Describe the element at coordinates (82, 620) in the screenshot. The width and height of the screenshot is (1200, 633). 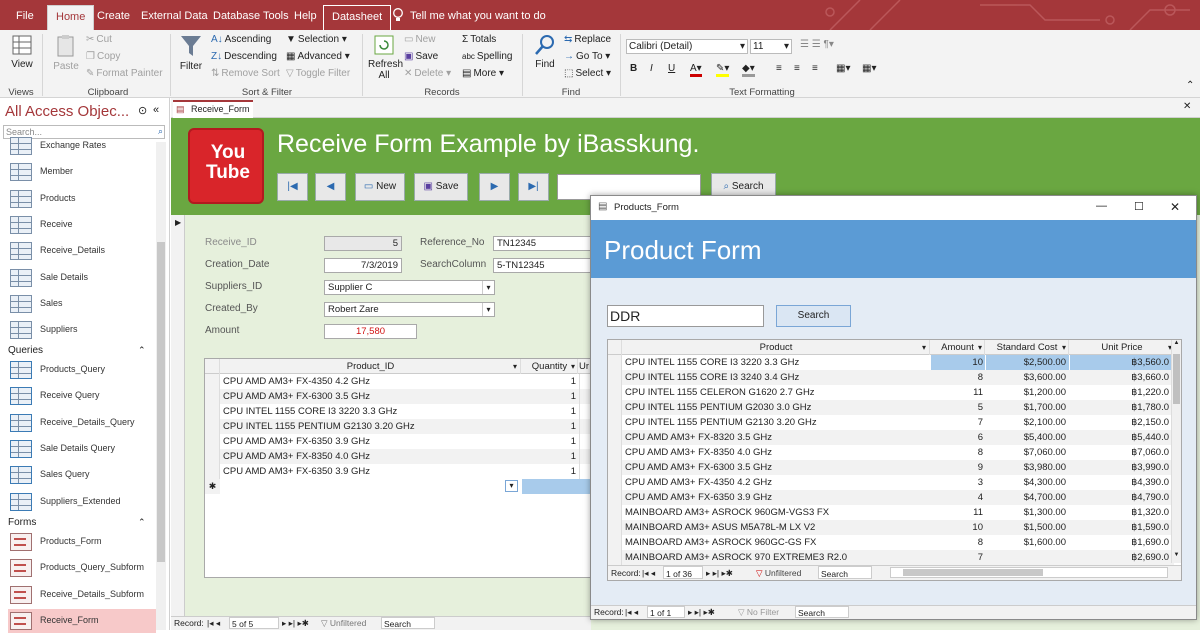
I see `nav-item-receive-form: Receive_Form` at that location.